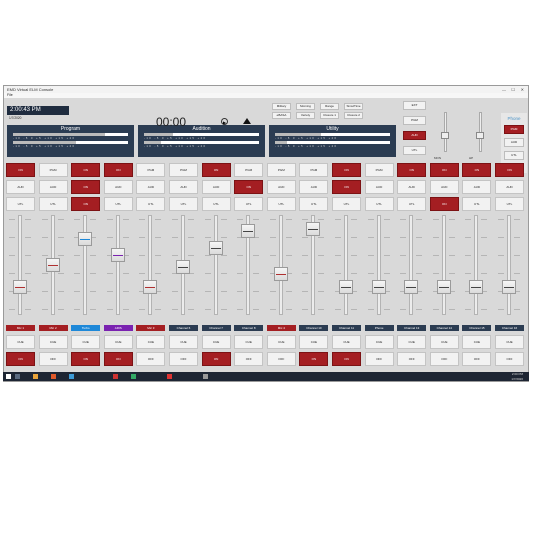 The image size is (533, 533). What do you see at coordinates (353, 106) in the screenshot?
I see `preset-button: SimulTime` at bounding box center [353, 106].